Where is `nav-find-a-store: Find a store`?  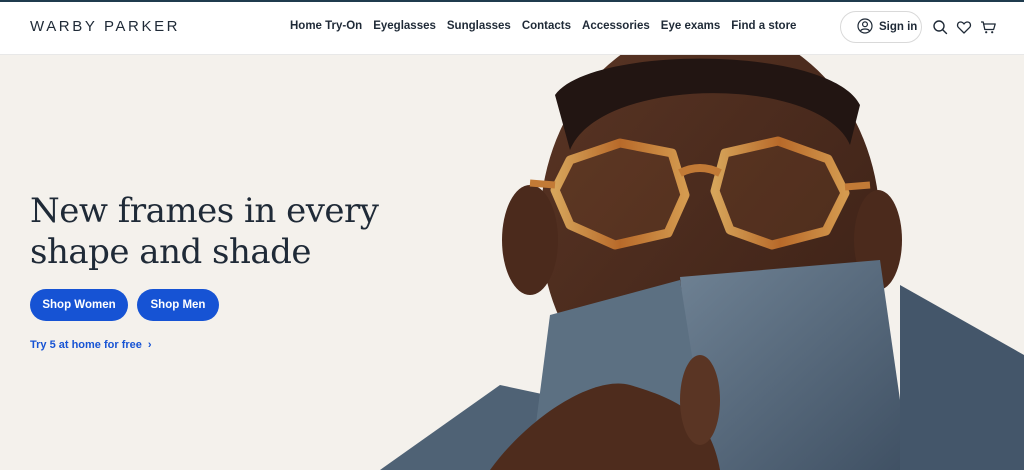 nav-find-a-store: Find a store is located at coordinates (763, 26).